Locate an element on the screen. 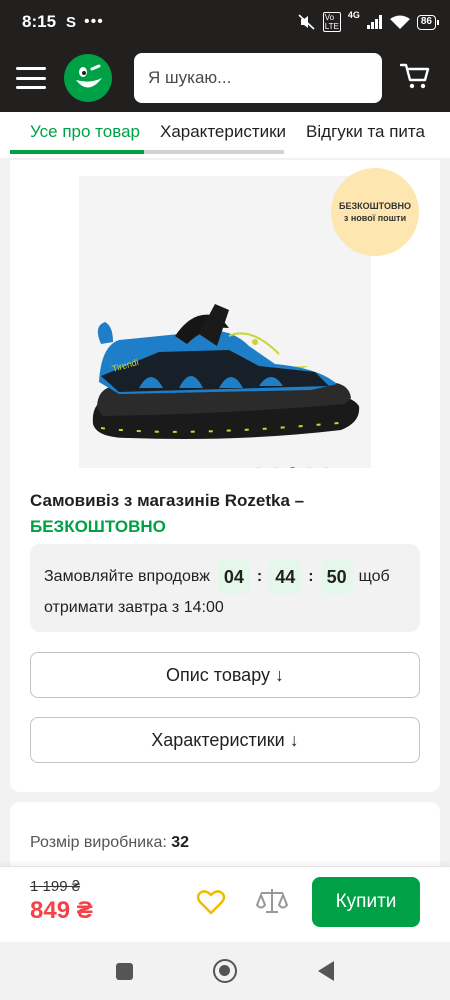  battery-icon: 86 is located at coordinates (428, 22).